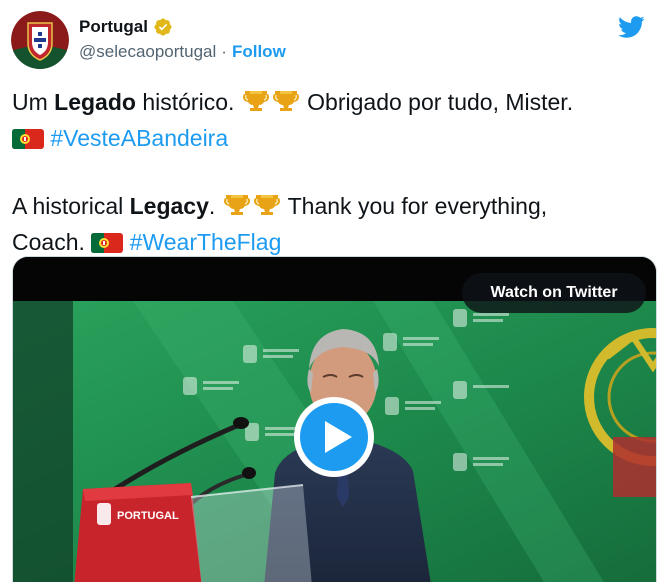  I want to click on tweet-text-segment: Um, so click(33, 102).